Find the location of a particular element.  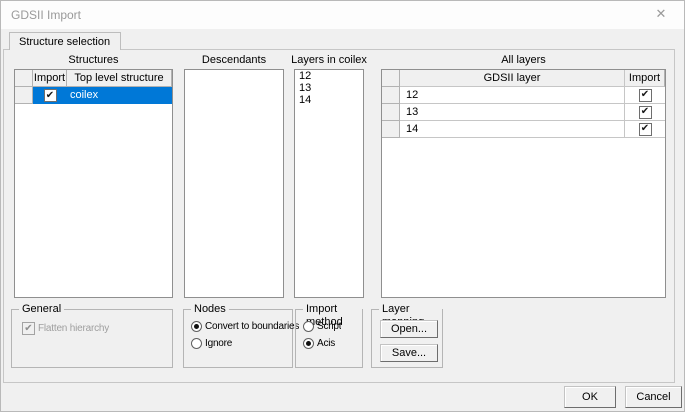

structures-label: Structures is located at coordinates (93, 60).